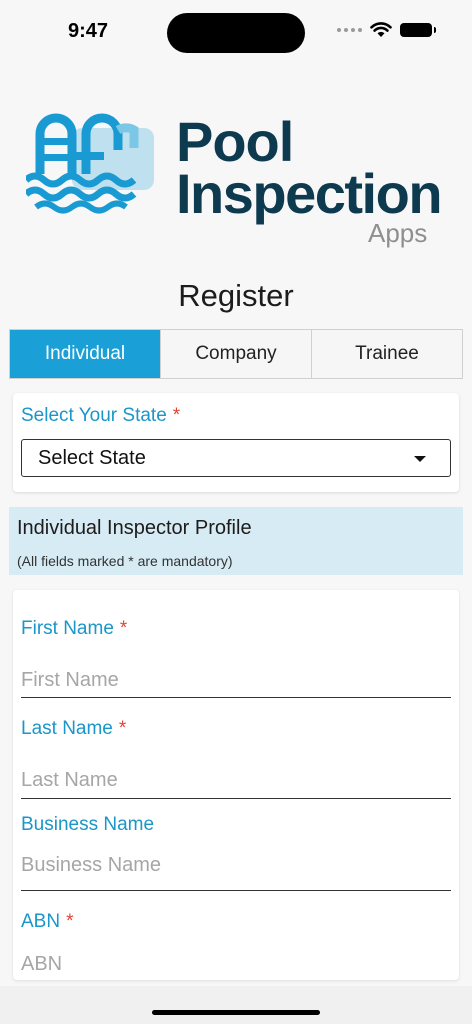  What do you see at coordinates (387, 354) in the screenshot?
I see `tab-trainee: Trainee` at bounding box center [387, 354].